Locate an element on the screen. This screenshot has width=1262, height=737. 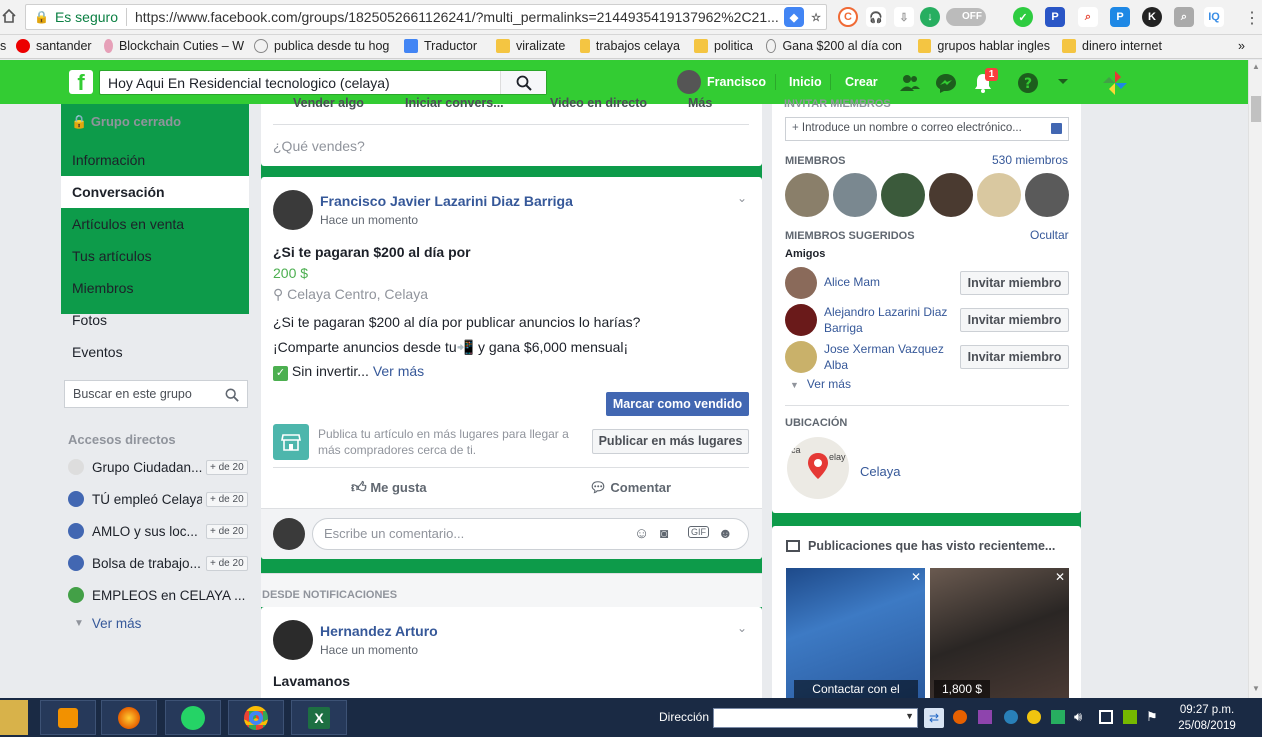
system-clock: 09:27 p.m. 25/08/2019 is located at coordinates (1207, 718).